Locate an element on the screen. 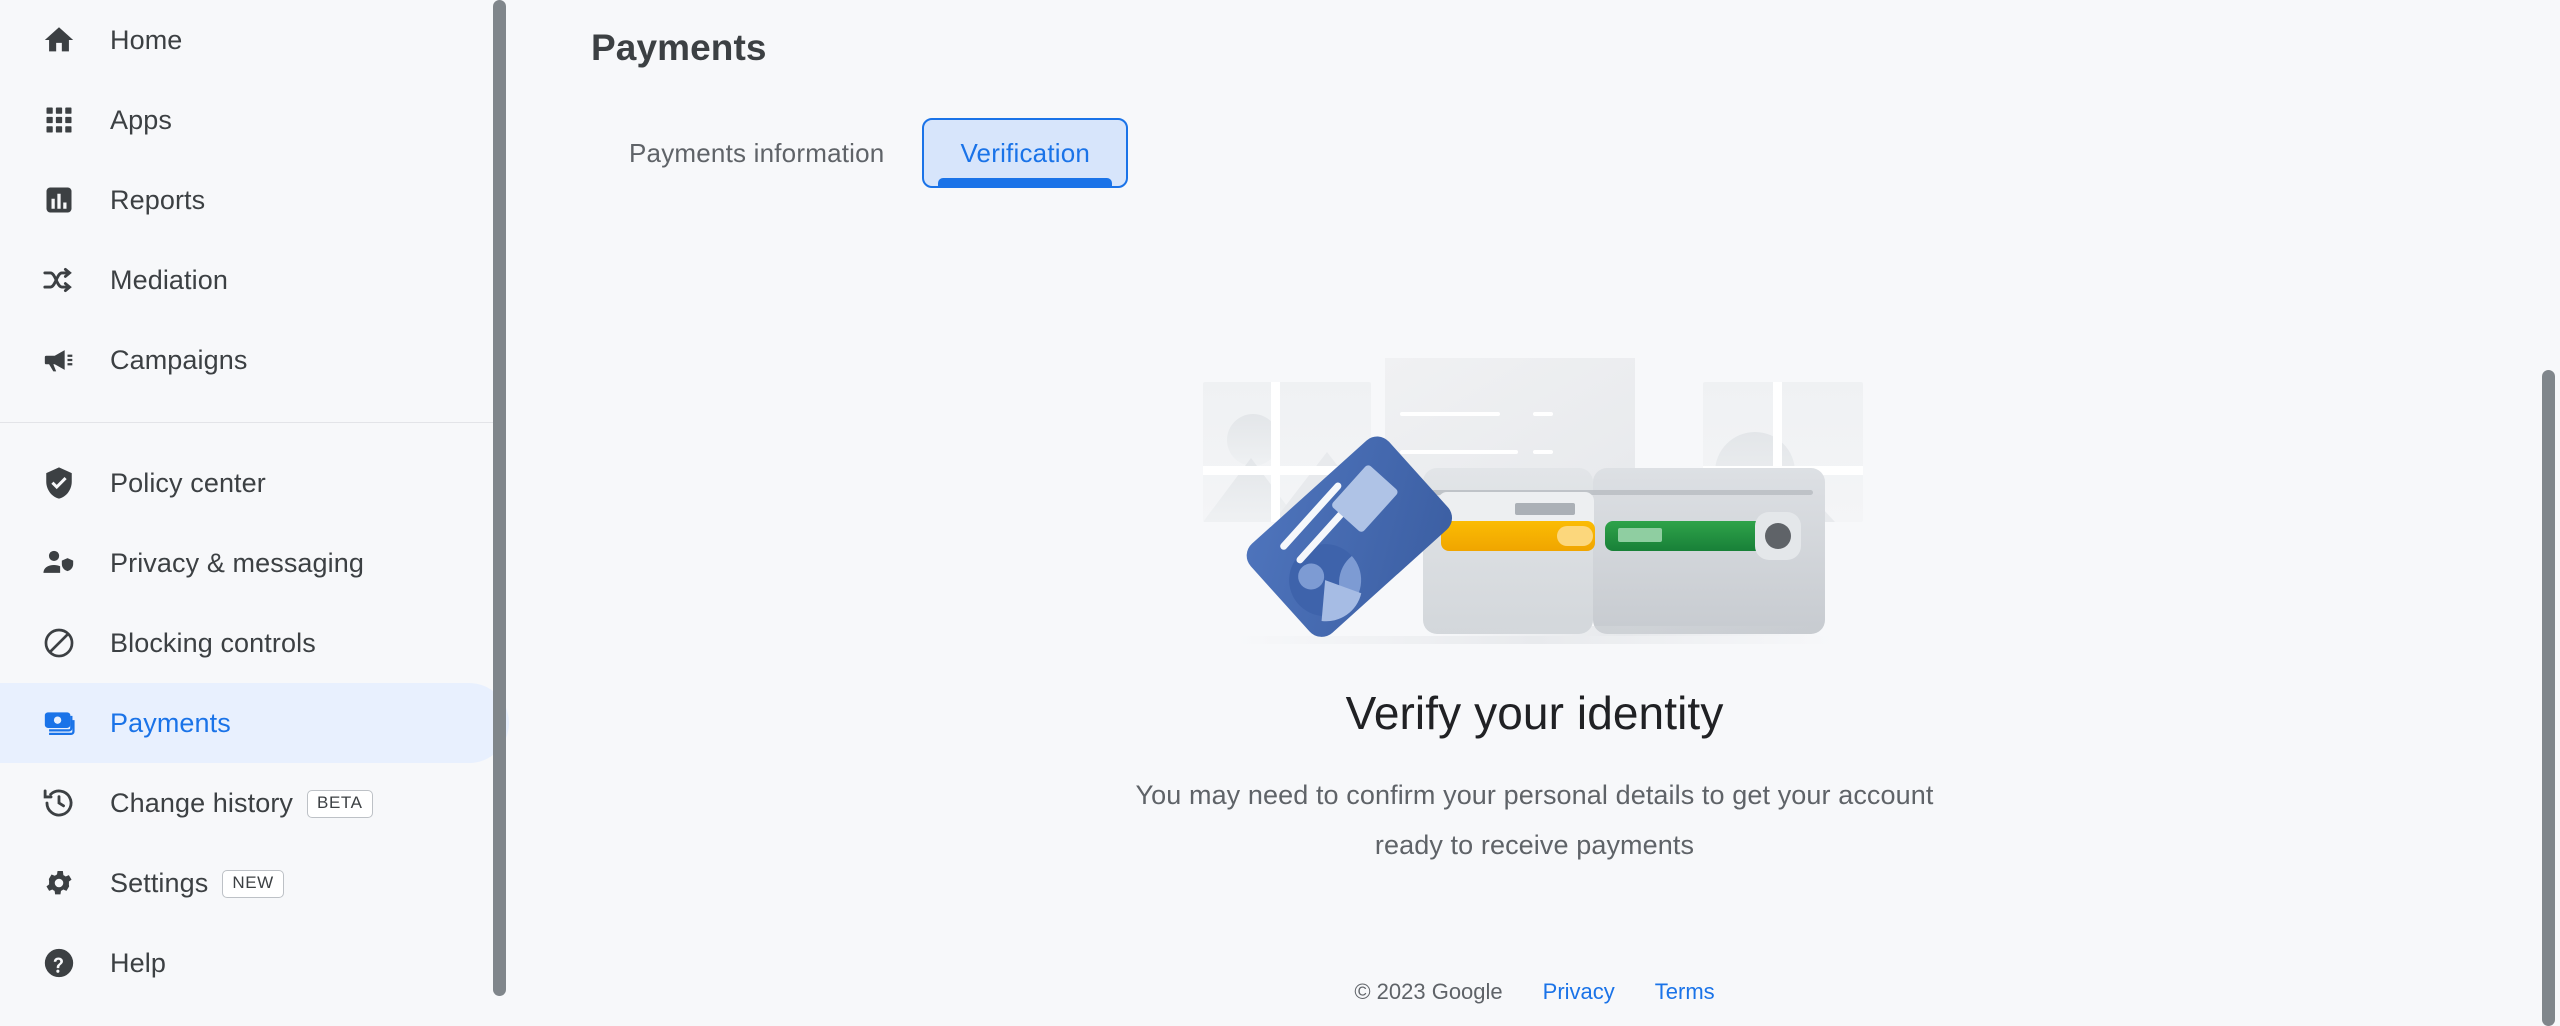 Image resolution: width=2560 pixels, height=1026 pixels. home-icon is located at coordinates (59, 40).